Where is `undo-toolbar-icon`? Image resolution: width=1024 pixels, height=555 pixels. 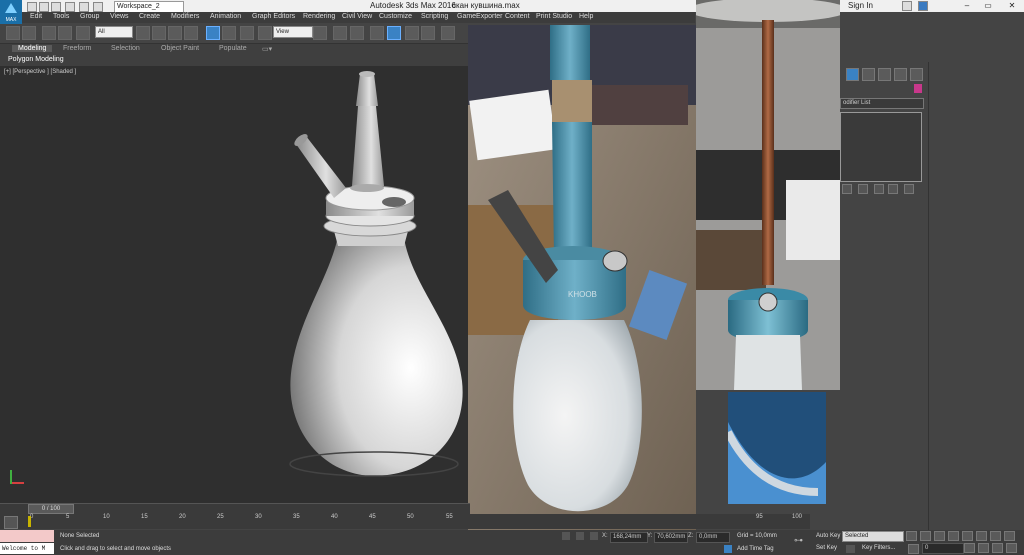 undo-toolbar-icon is located at coordinates (13, 33).